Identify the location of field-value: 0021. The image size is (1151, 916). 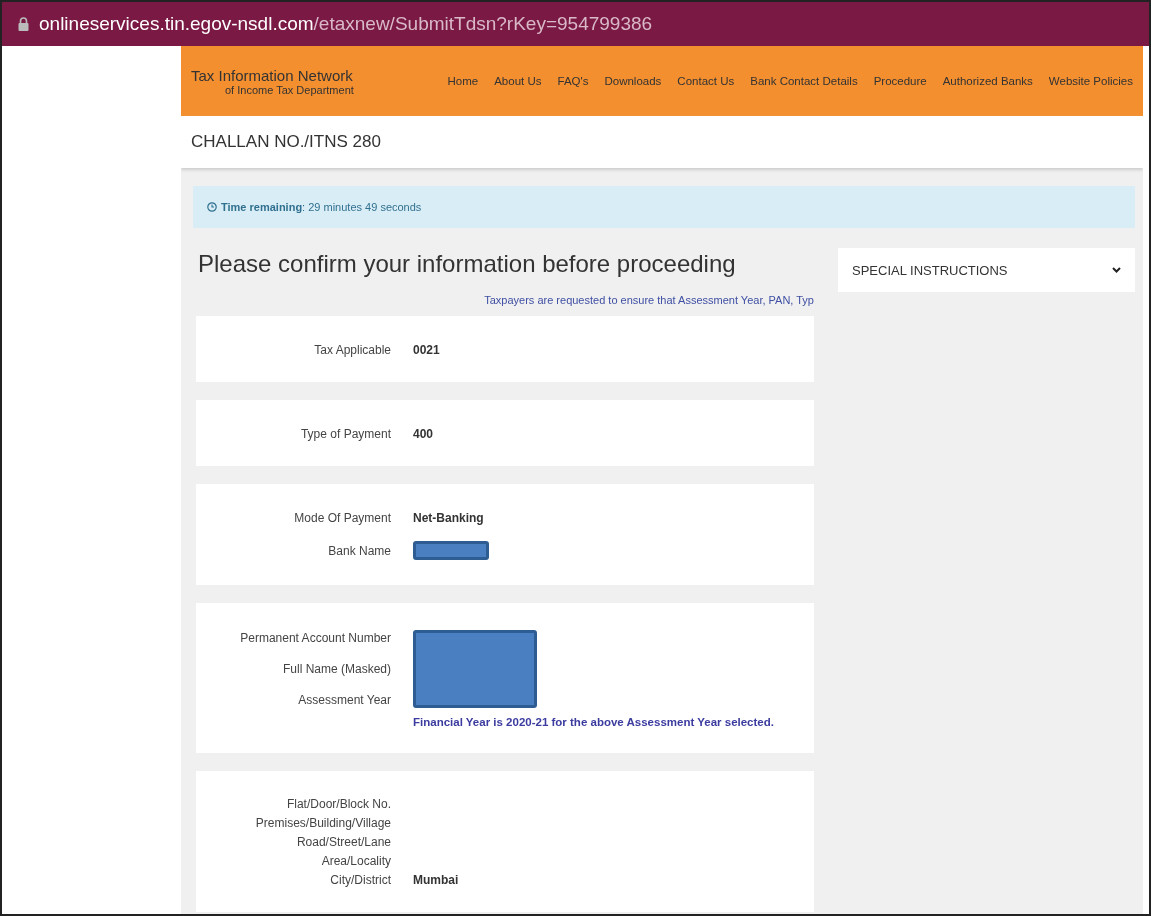
(427, 350).